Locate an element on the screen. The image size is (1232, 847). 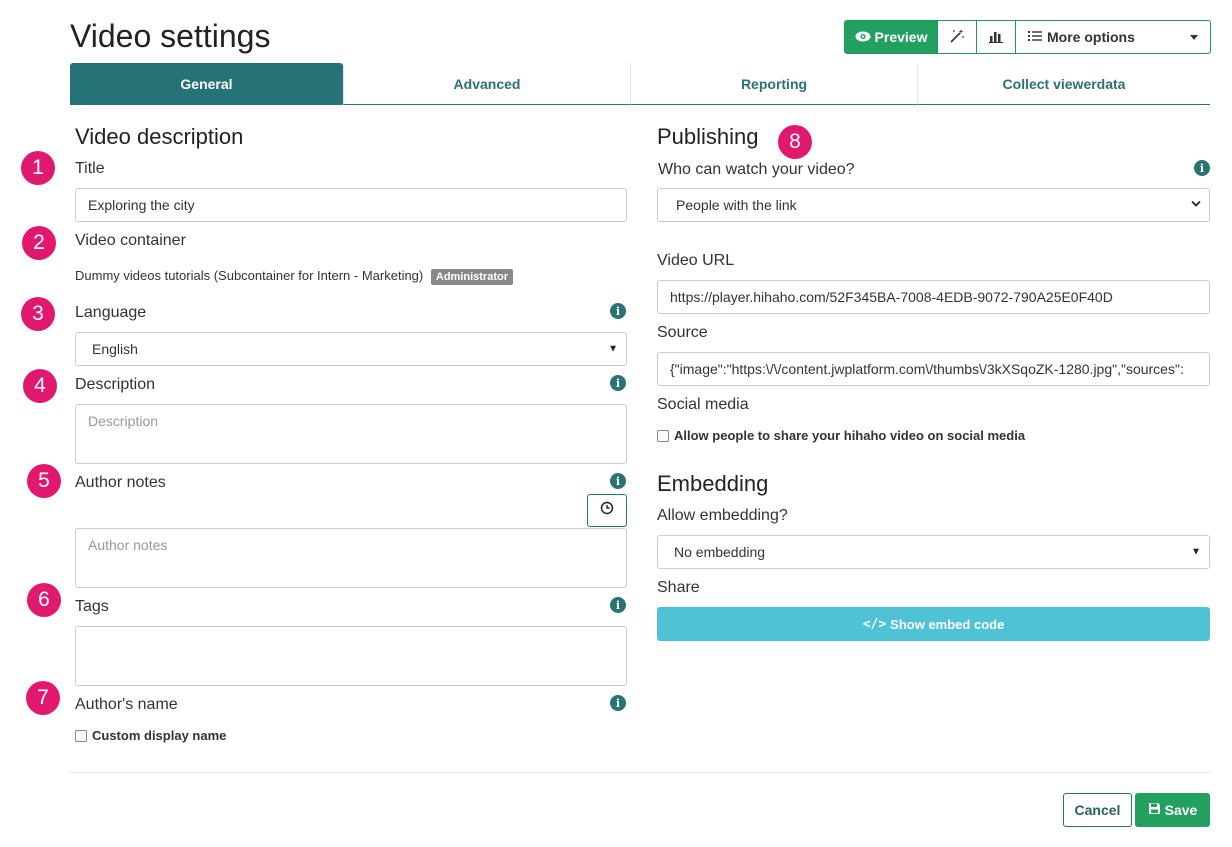
source-label: Source is located at coordinates (682, 332).